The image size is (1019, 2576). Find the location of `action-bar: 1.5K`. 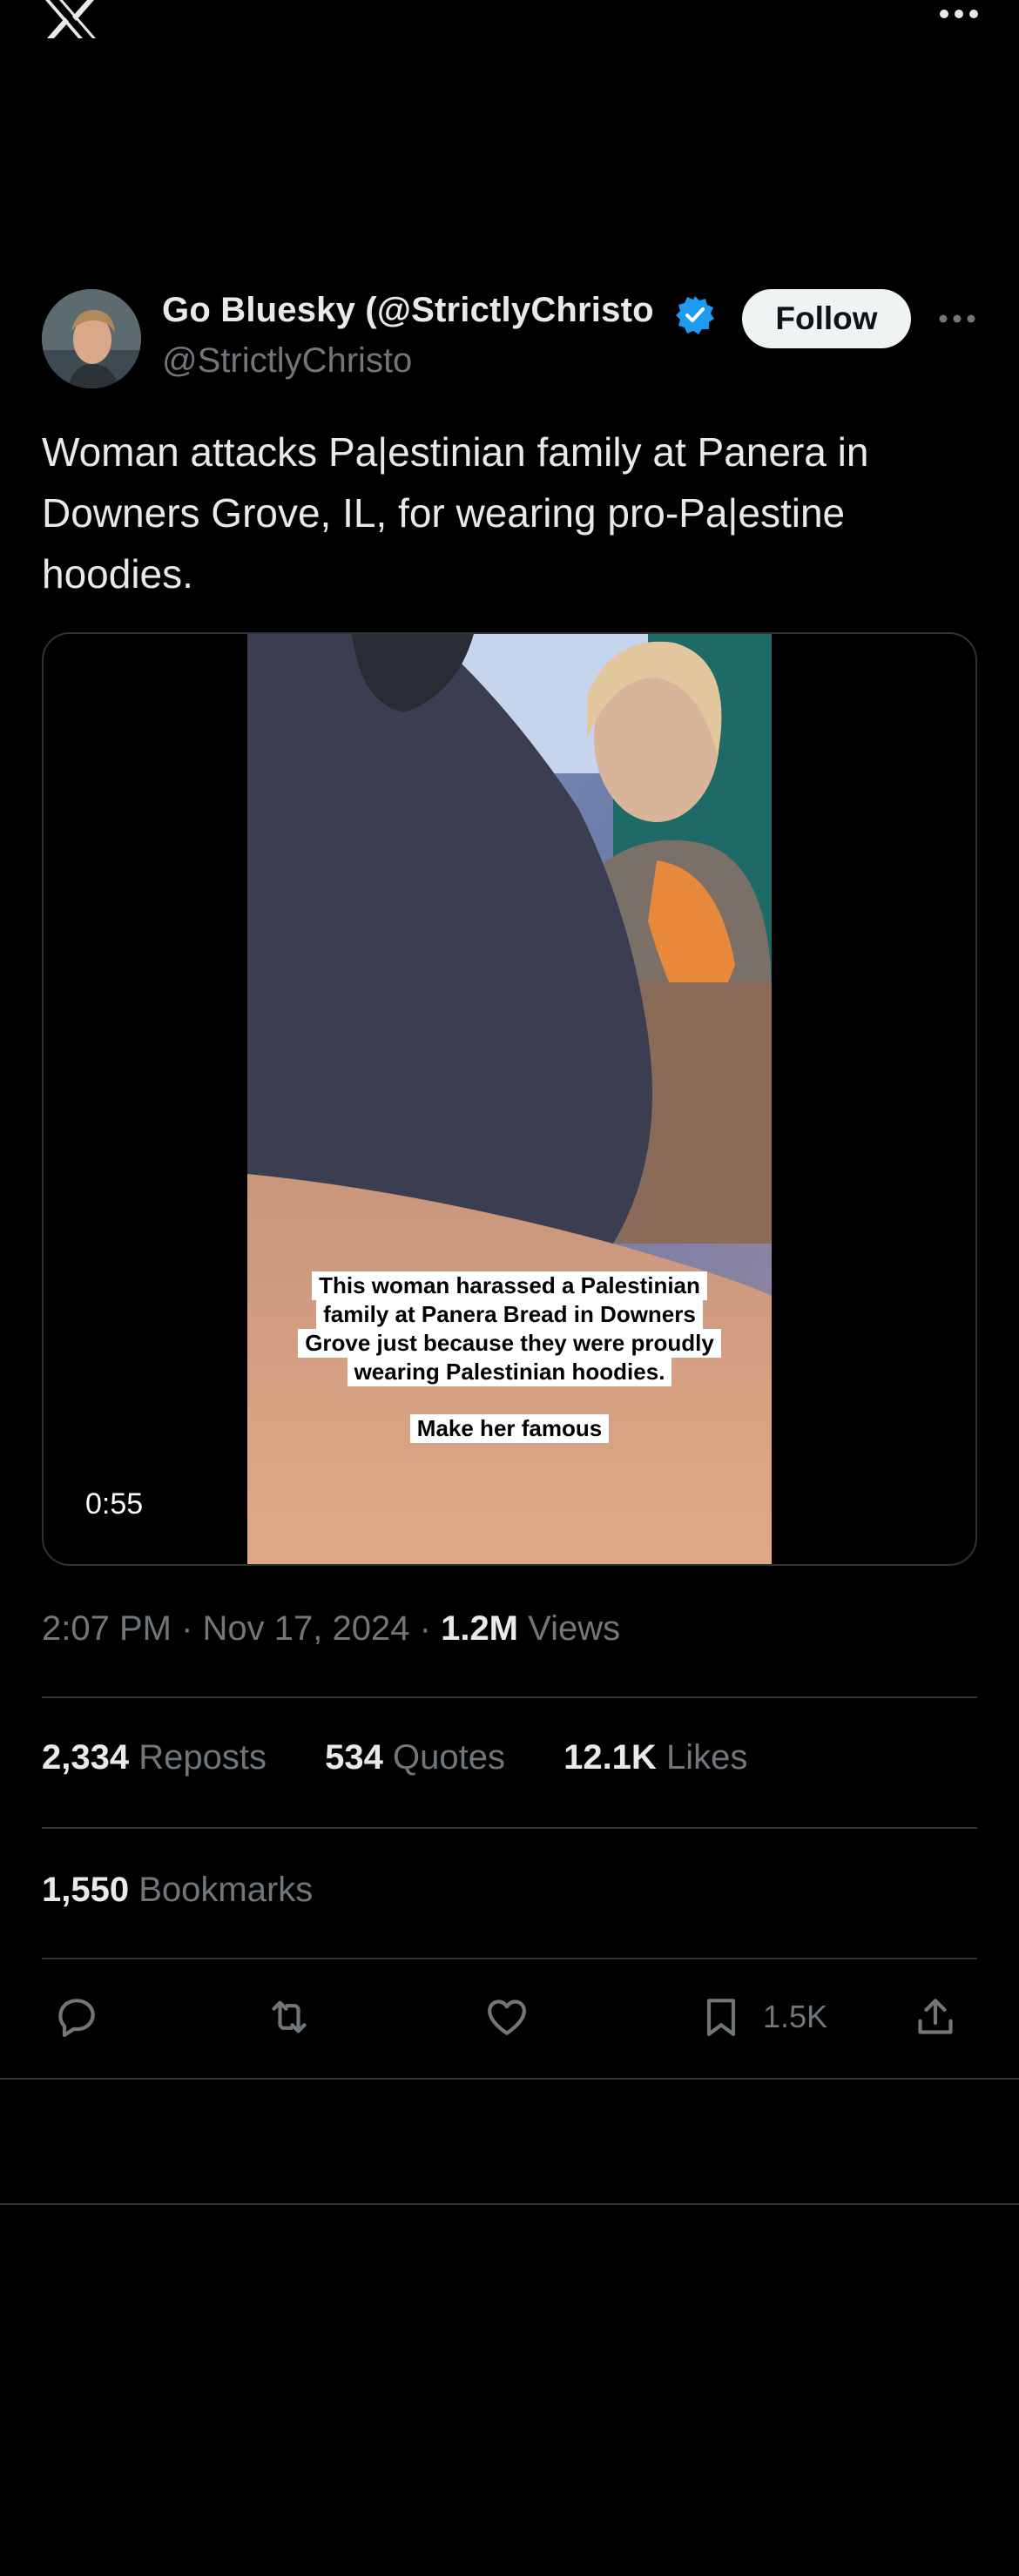

action-bar: 1.5K is located at coordinates (509, 2017).